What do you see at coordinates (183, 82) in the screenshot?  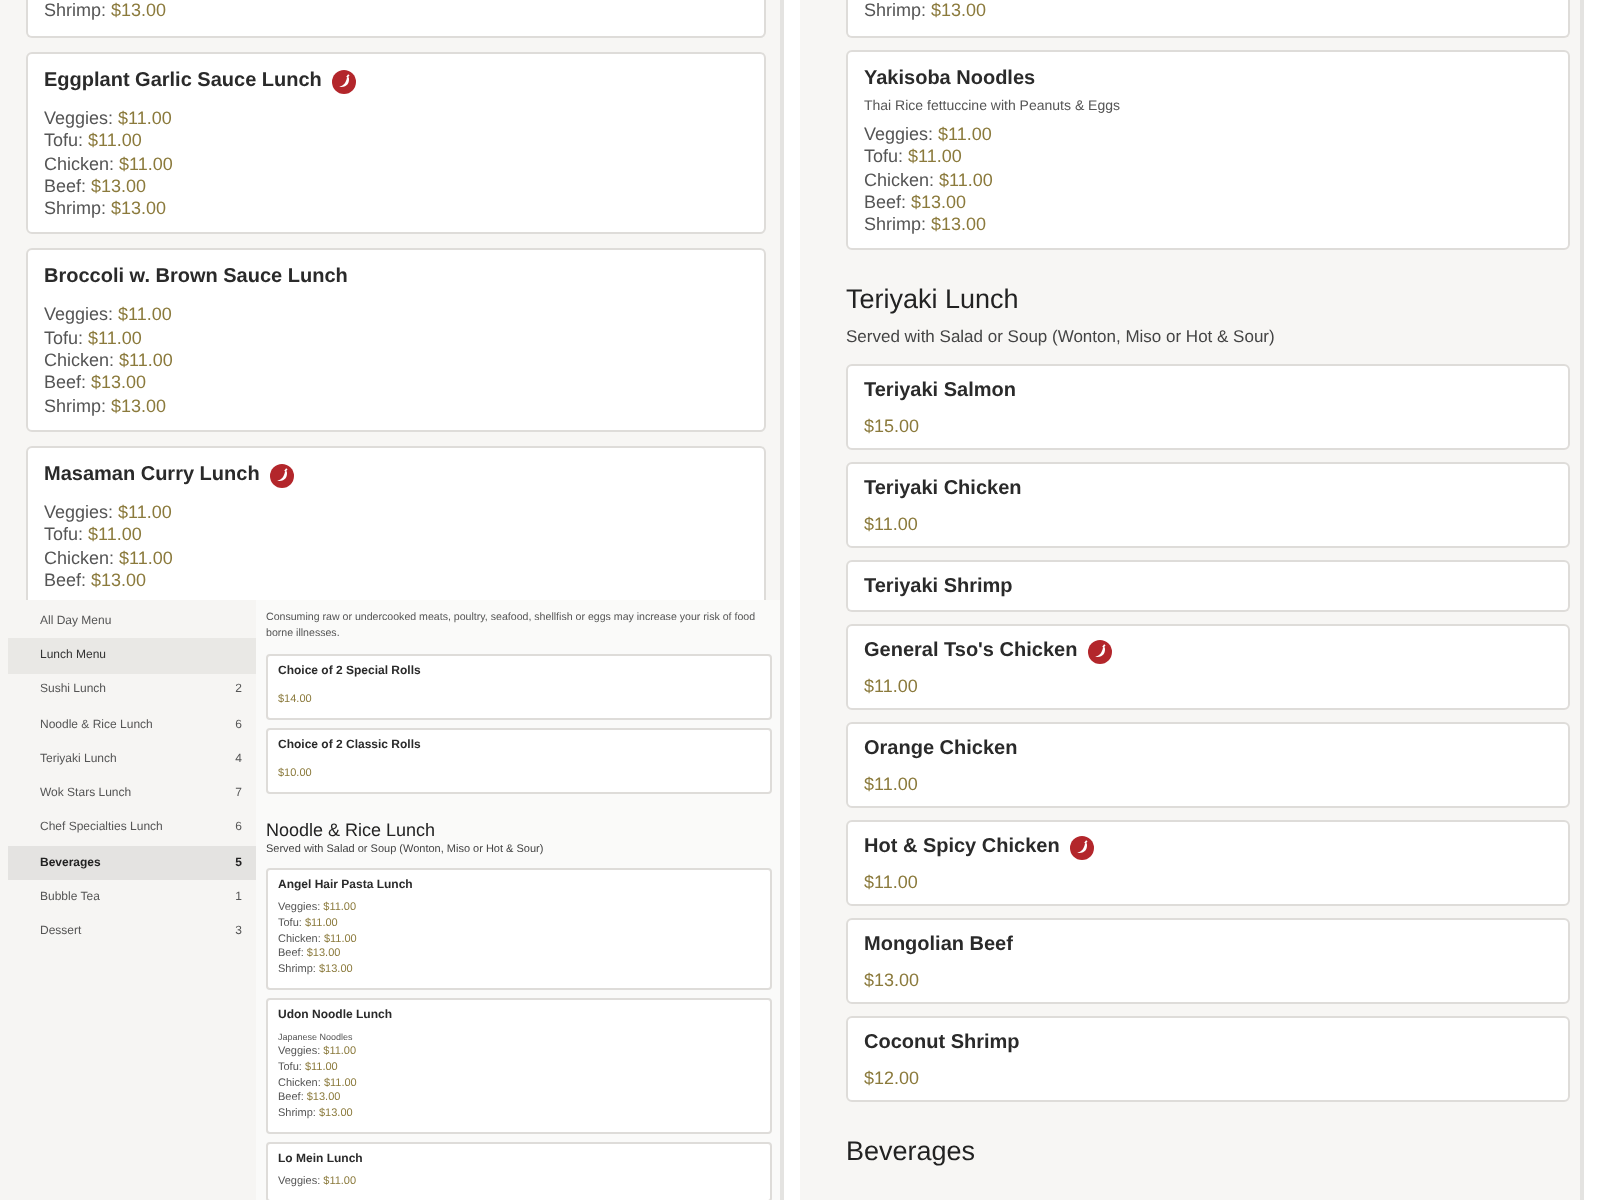 I see `item-title: Eggplant Garlic Sauce Lunch` at bounding box center [183, 82].